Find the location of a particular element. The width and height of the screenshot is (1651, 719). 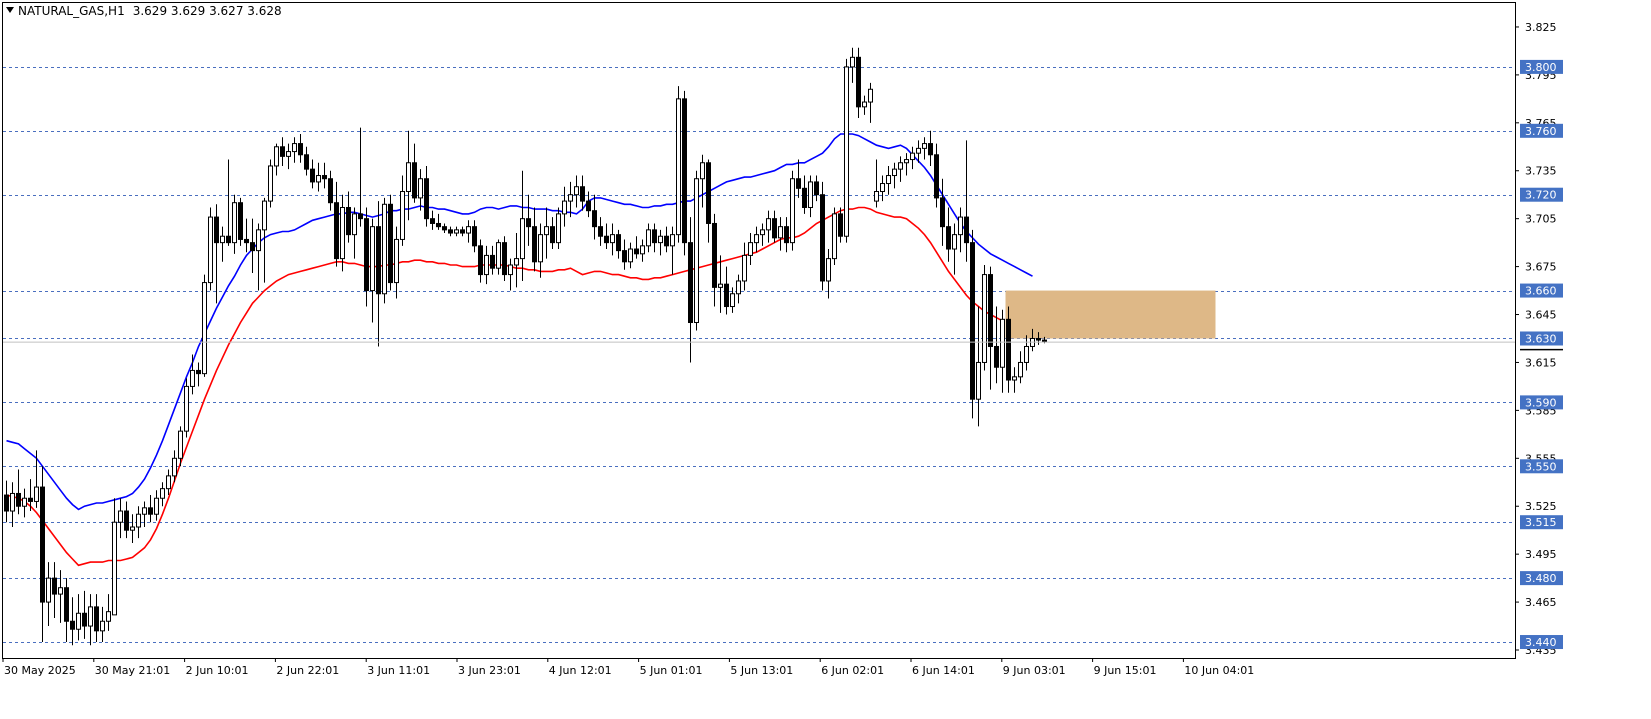

high-value: 3.629 is located at coordinates (188, 11).